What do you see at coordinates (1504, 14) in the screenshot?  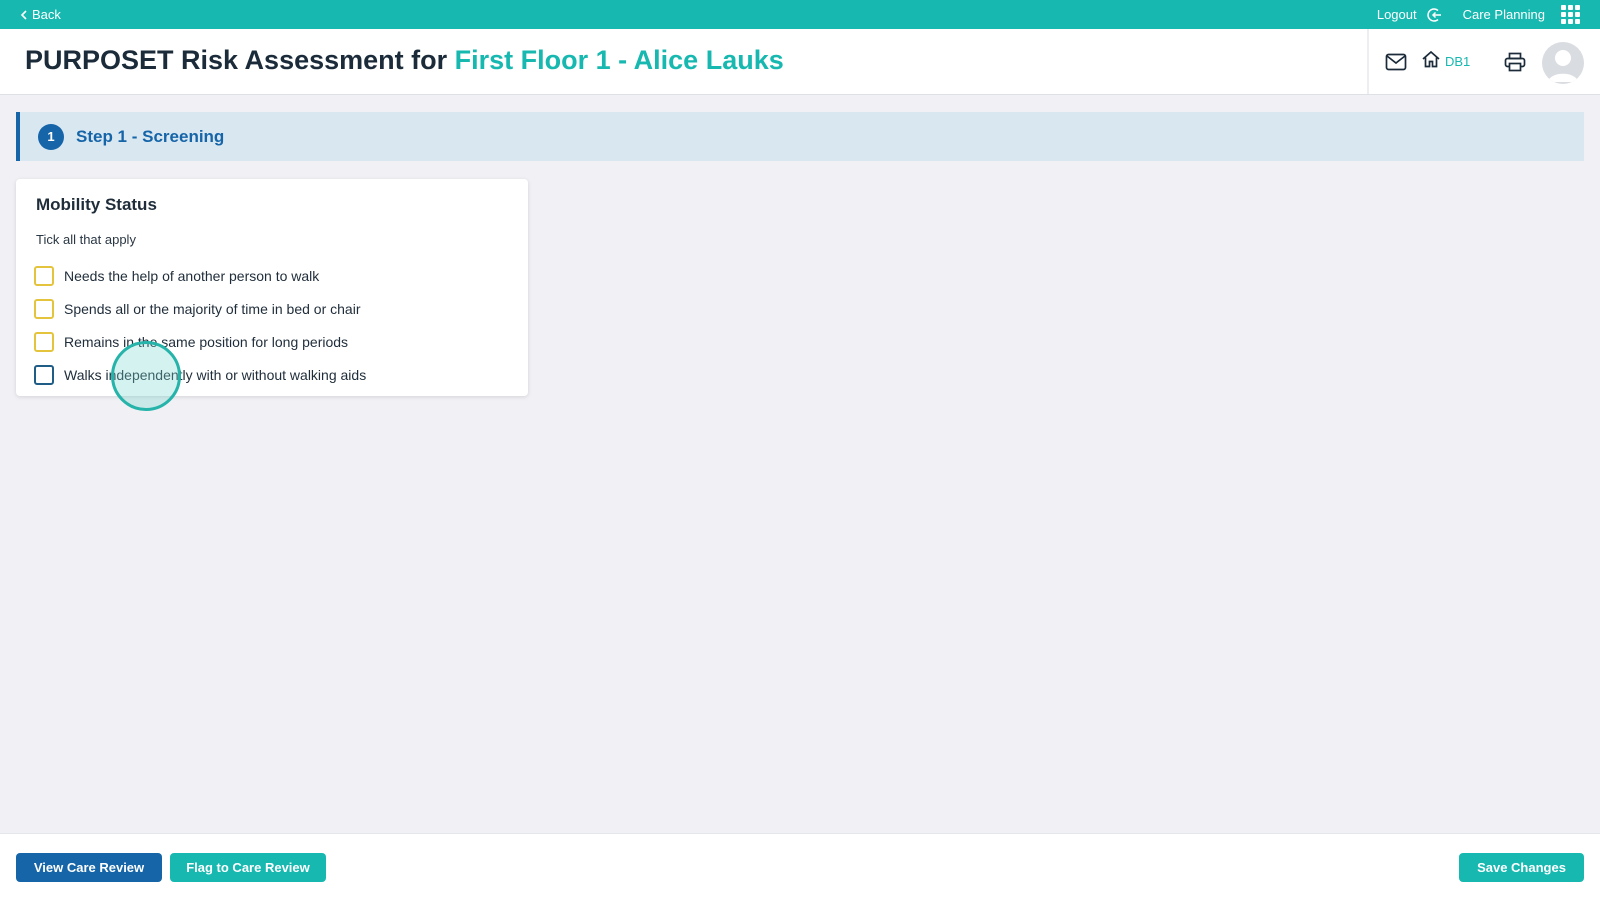 I see `care-planning-link: Care Planning` at bounding box center [1504, 14].